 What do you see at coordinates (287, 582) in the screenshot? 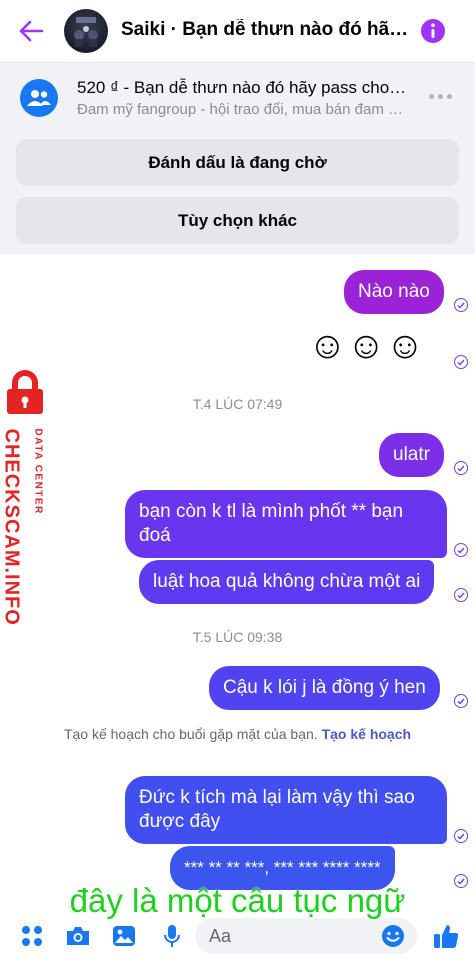
I see `message-bubble: luật hoa quả không chừa một ai` at bounding box center [287, 582].